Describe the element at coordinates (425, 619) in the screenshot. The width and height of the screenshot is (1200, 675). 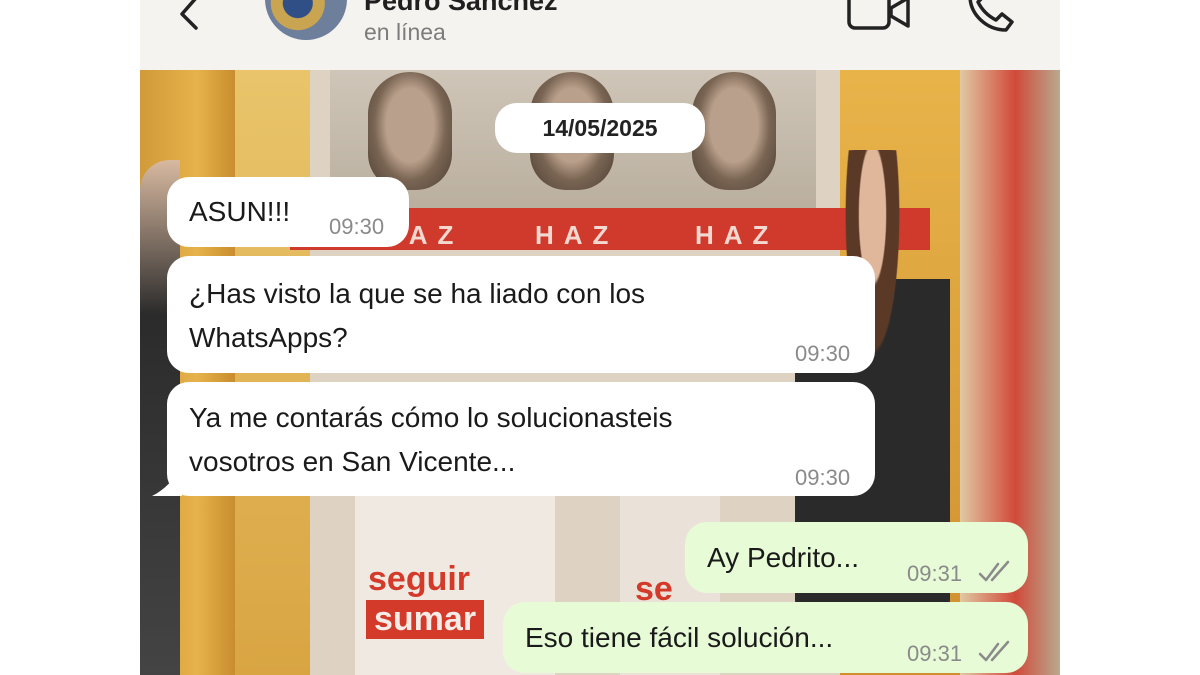
I see `slogan-box: sumar` at that location.